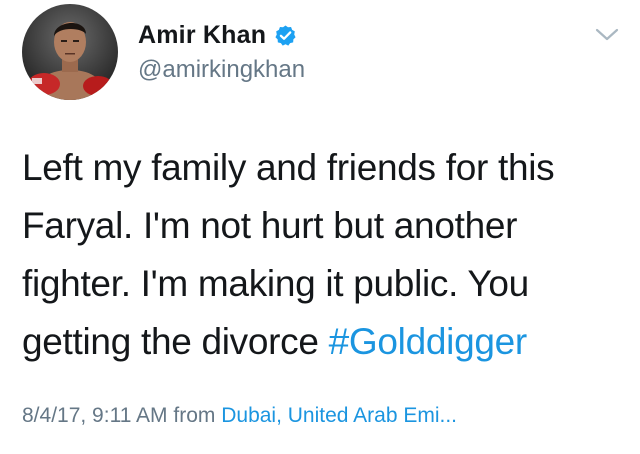 This screenshot has height=454, width=640. Describe the element at coordinates (275, 283) in the screenshot. I see `tweet-text-line: fighter. I'm making it public. You` at that location.